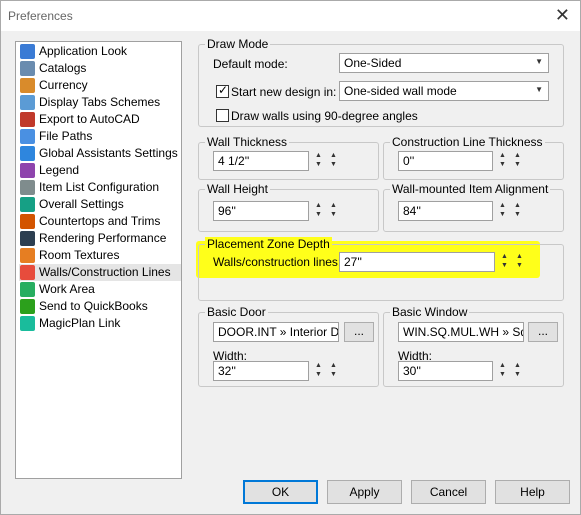 This screenshot has height=515, width=581. I want to click on tree-item-label: Room Textures, so click(79, 255).